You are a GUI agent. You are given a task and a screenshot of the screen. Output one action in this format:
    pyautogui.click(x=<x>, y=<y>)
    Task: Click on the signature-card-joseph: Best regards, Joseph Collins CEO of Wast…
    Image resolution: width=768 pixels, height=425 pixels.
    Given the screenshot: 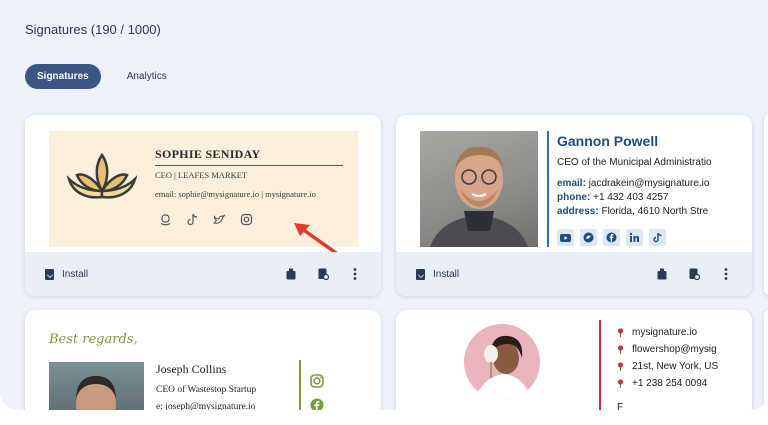 What is the action you would take?
    pyautogui.click(x=203, y=360)
    